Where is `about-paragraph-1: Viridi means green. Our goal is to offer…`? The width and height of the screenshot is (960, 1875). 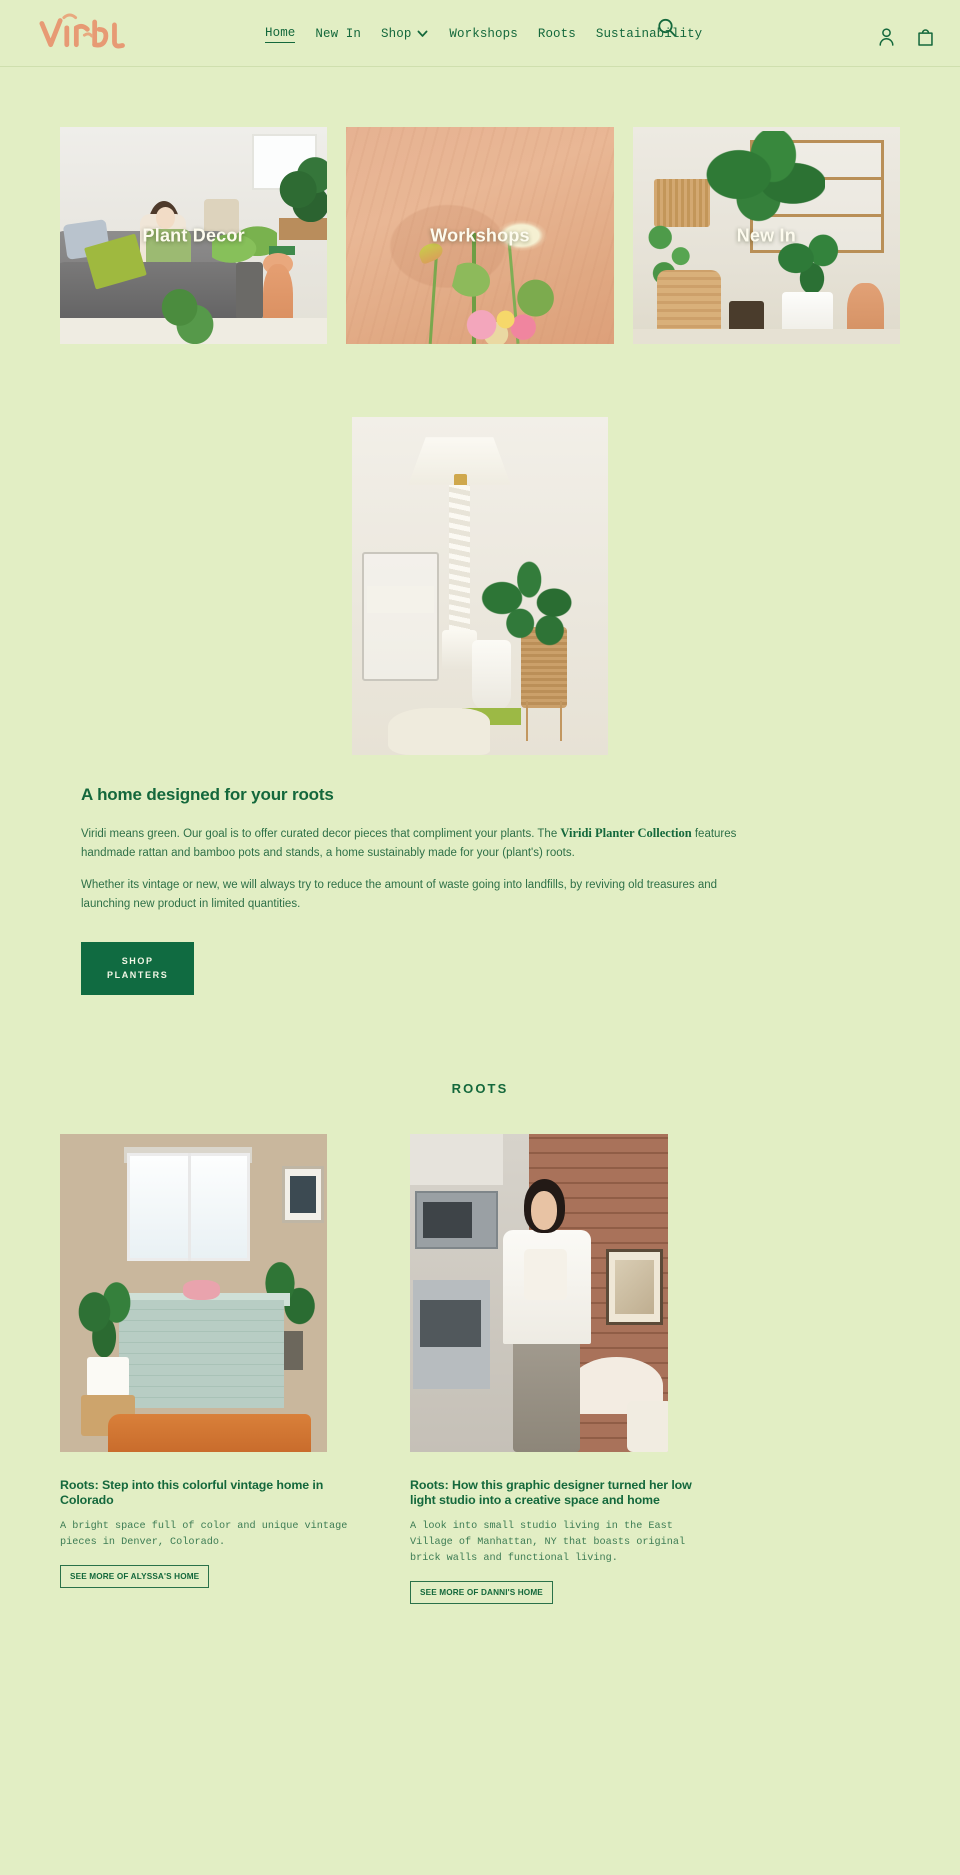
about-paragraph-1: Viridi means green. Our goal is to offer… is located at coordinates (411, 842).